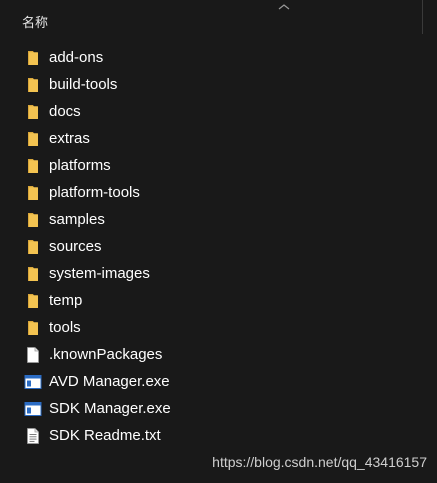 The width and height of the screenshot is (437, 483). I want to click on file-name-label: build-tools, so click(83, 84).